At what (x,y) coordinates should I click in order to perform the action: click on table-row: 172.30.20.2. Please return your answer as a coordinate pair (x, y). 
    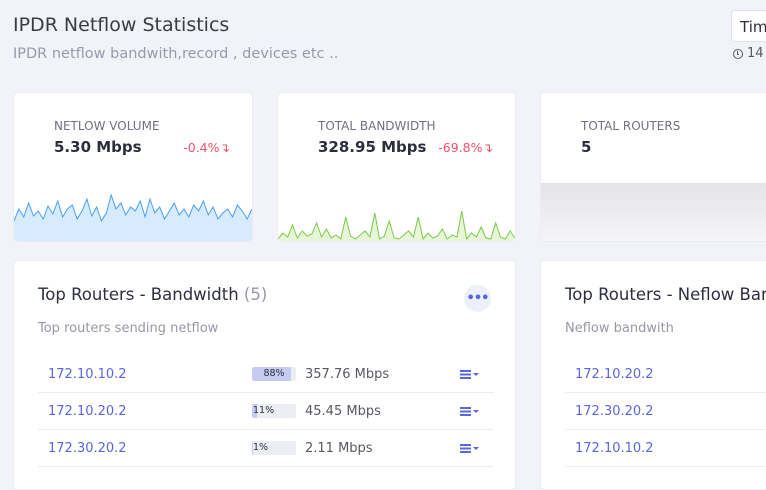
    Looking at the image, I should click on (665, 411).